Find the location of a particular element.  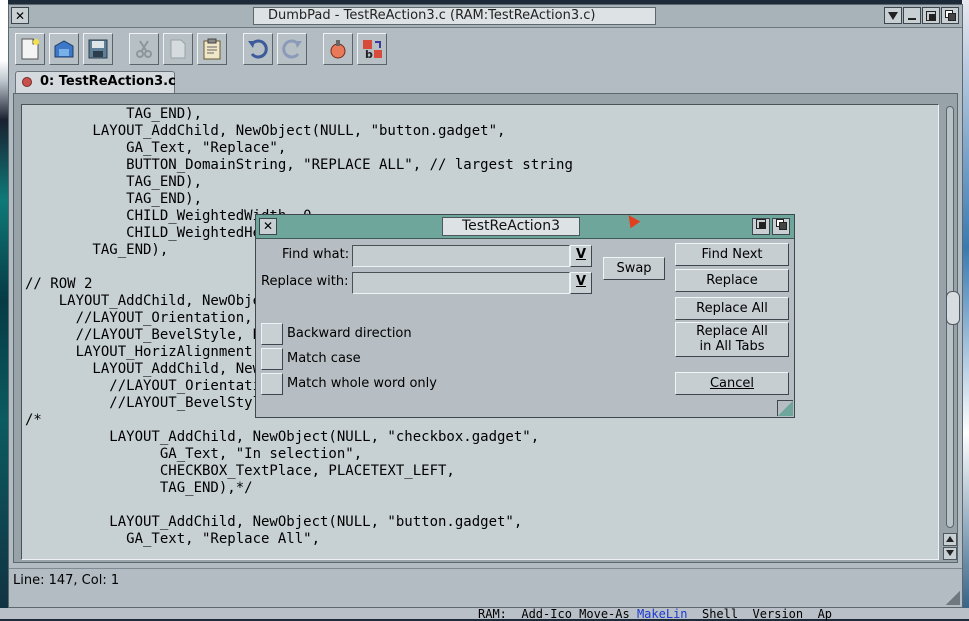

match-case-label: Match case is located at coordinates (324, 358).